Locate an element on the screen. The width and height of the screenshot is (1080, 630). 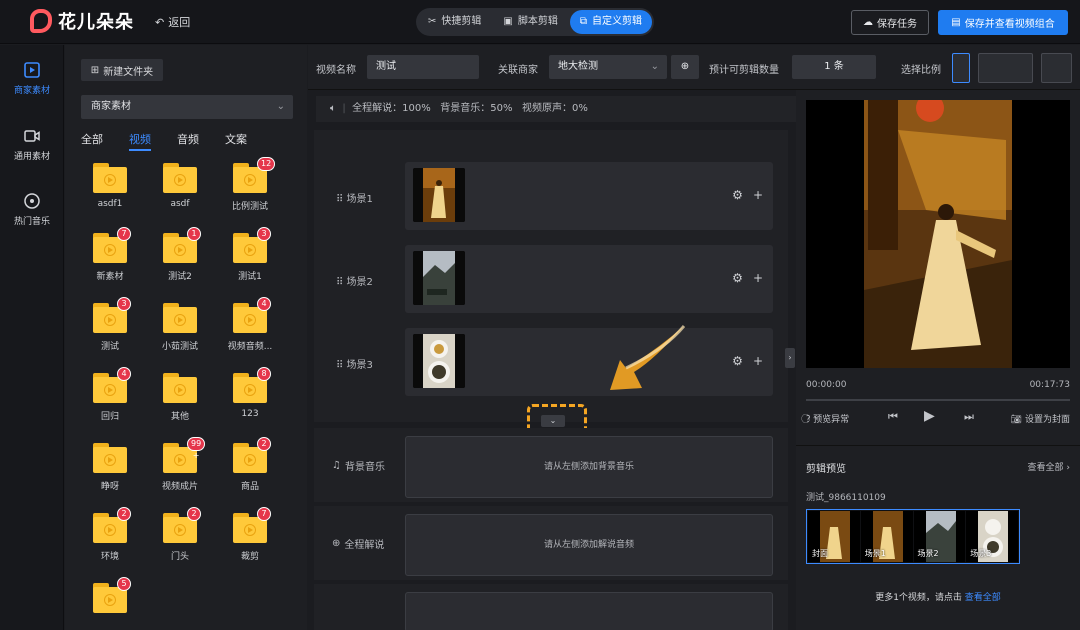
set-cover-button: 📷︎ 设置为封面 is located at coordinates (1040, 418).